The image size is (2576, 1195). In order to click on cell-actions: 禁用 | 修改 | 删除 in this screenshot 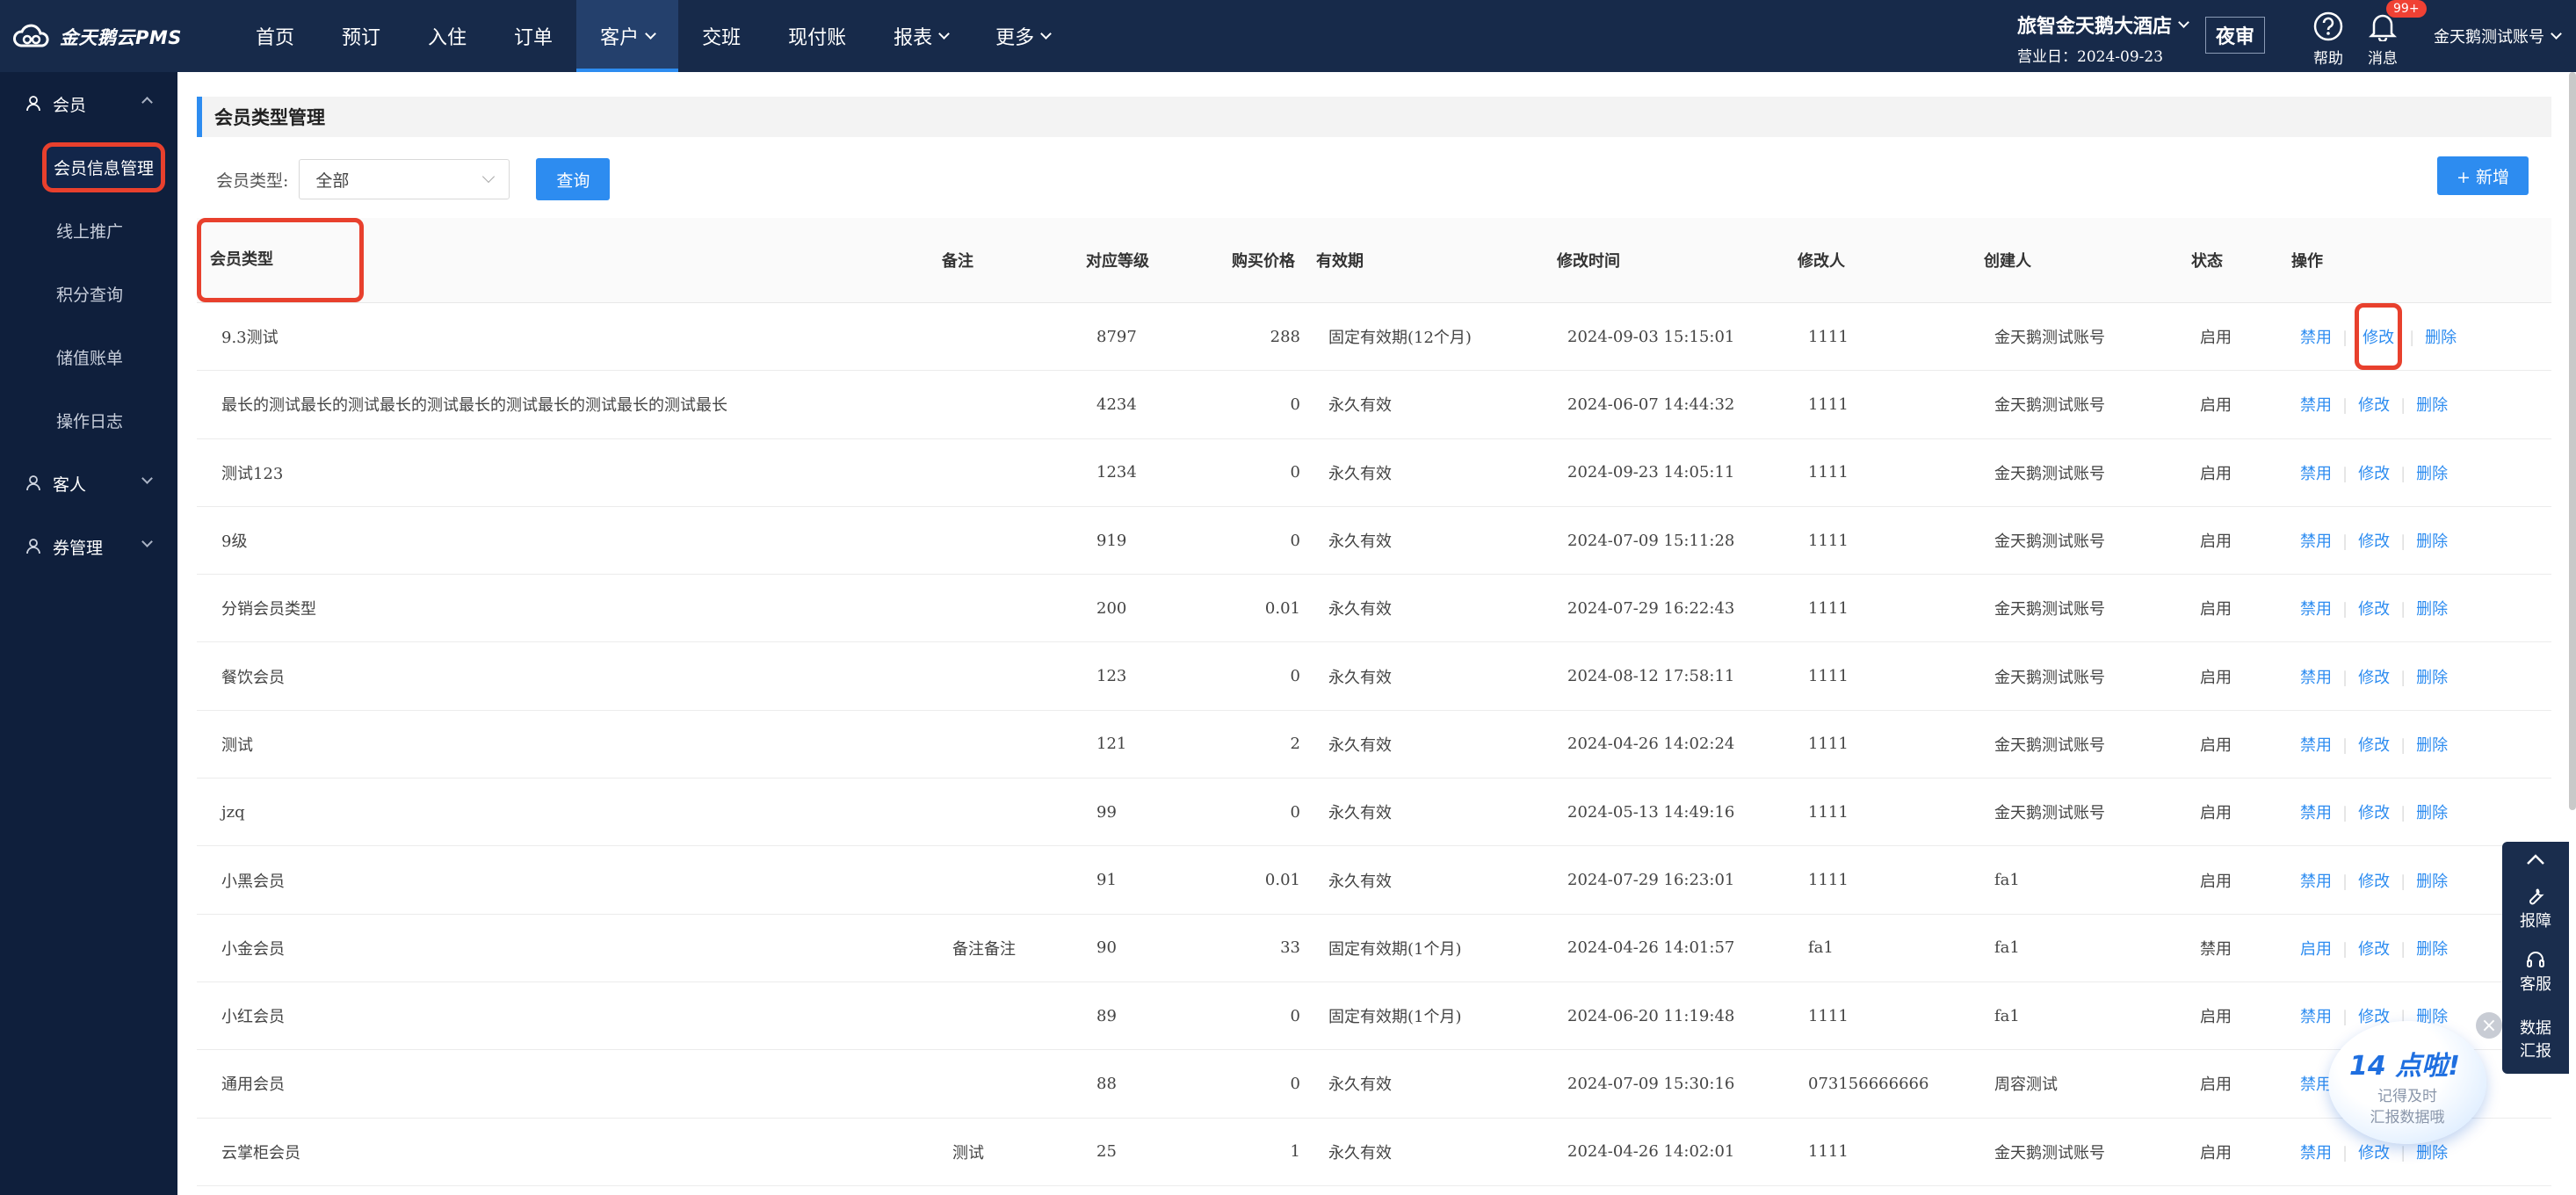, I will do `click(2421, 404)`.